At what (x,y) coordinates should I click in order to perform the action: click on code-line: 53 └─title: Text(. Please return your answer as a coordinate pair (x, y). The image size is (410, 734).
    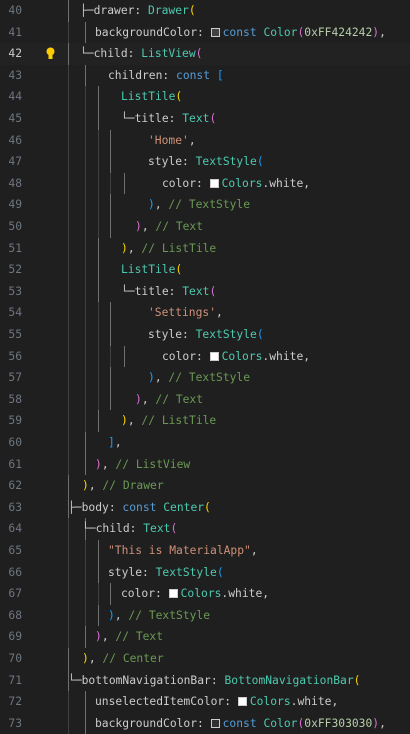
    Looking at the image, I should click on (205, 291).